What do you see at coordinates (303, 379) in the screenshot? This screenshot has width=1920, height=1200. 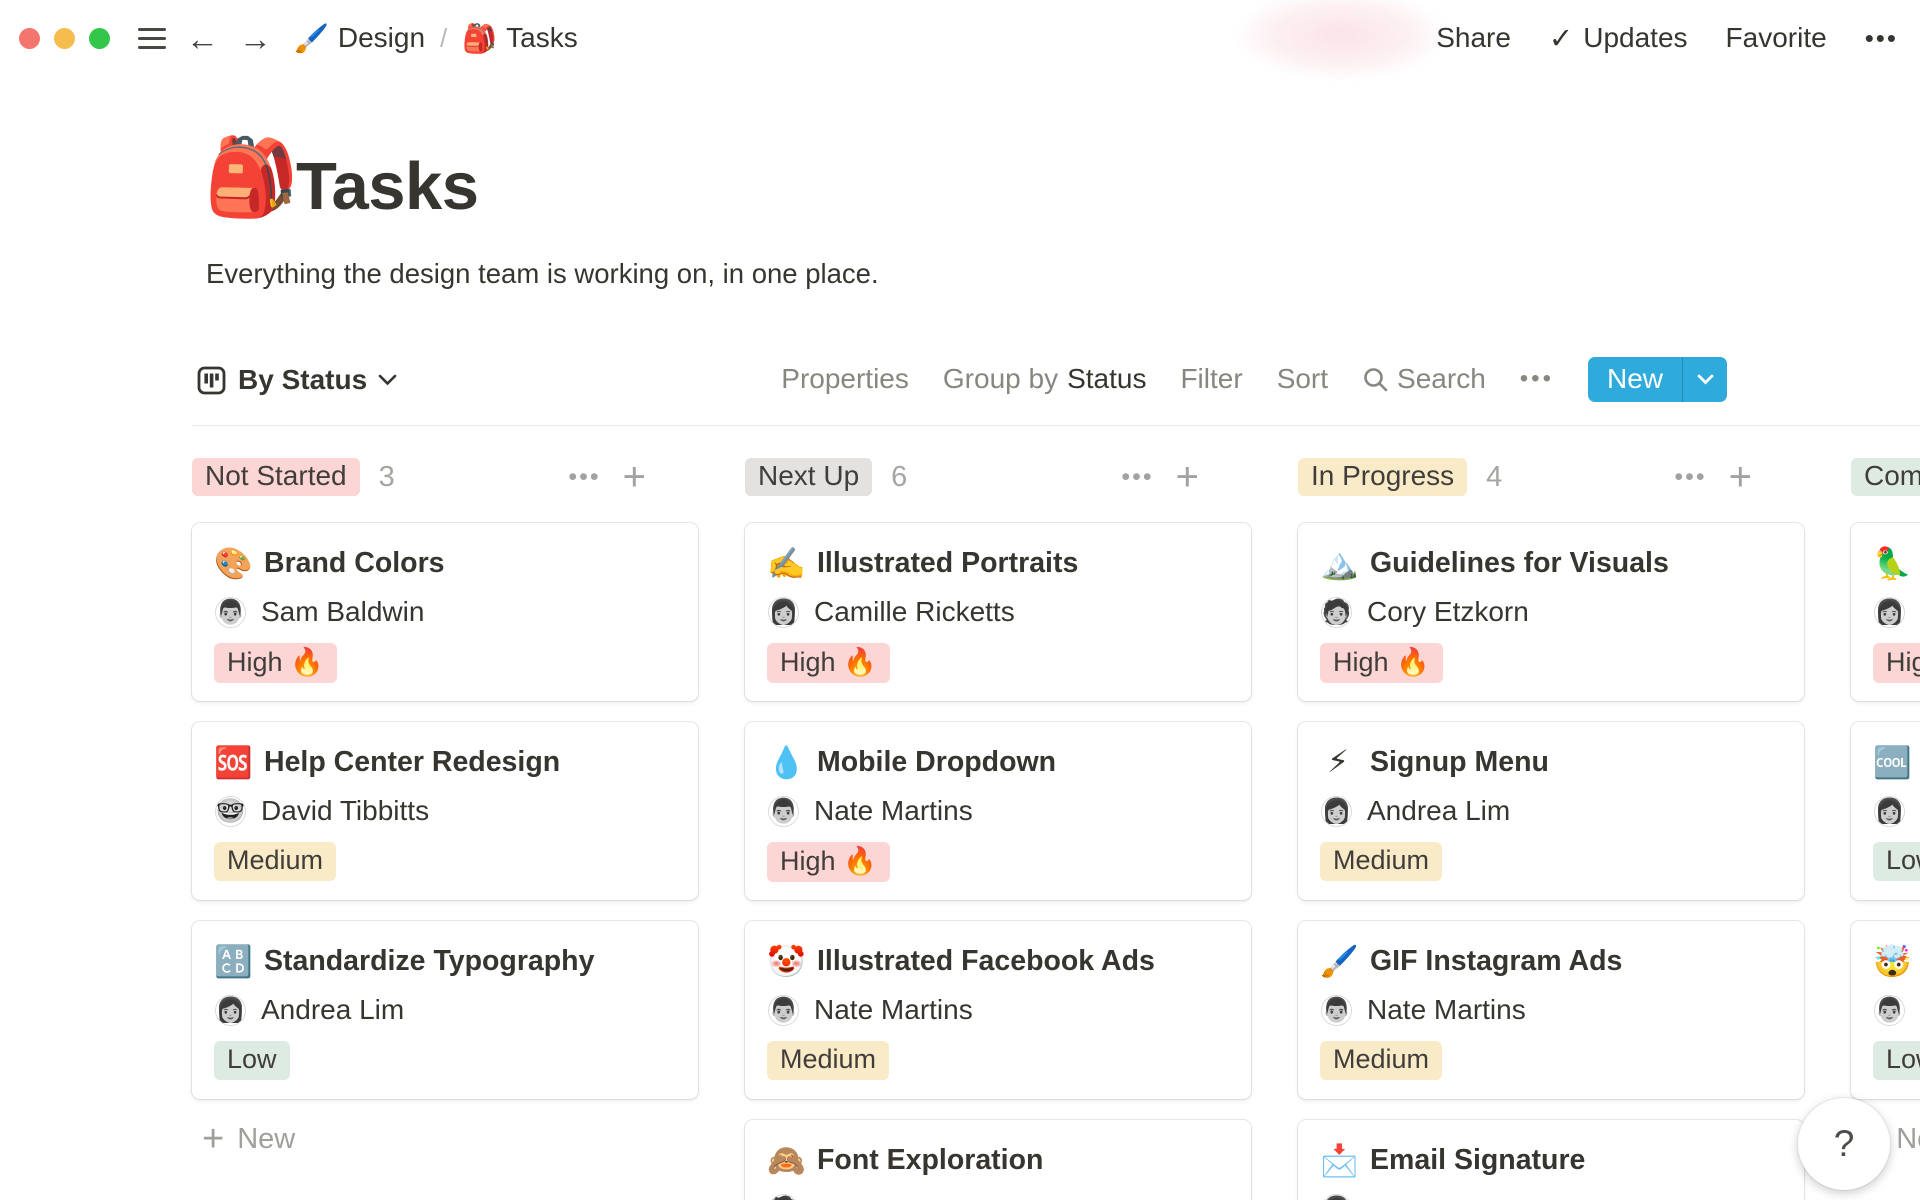 I see `view-name: By Status` at bounding box center [303, 379].